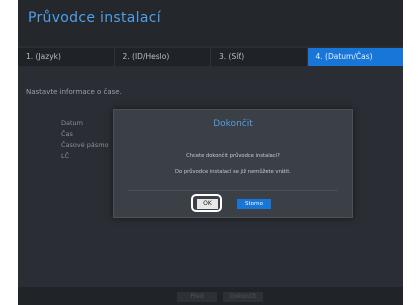  Describe the element at coordinates (65, 156) in the screenshot. I see `dst-label: LČ` at that location.